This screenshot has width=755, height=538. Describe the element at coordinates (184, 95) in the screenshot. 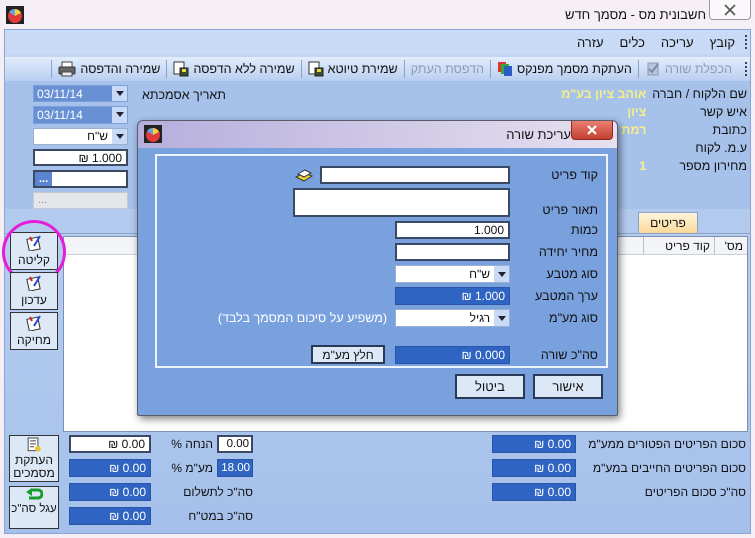

I see `field-label: תאריך אסמכתא` at that location.